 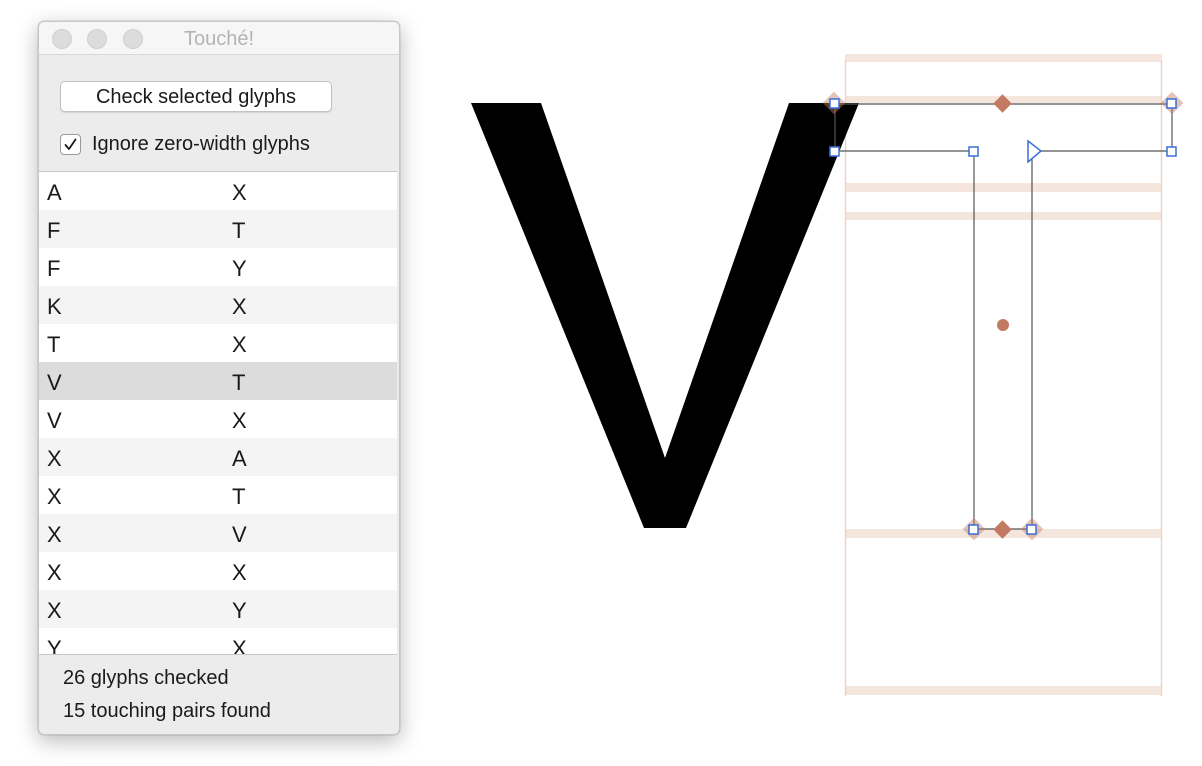 I want to click on node-stem-right-bottom, so click(x=1031, y=529).